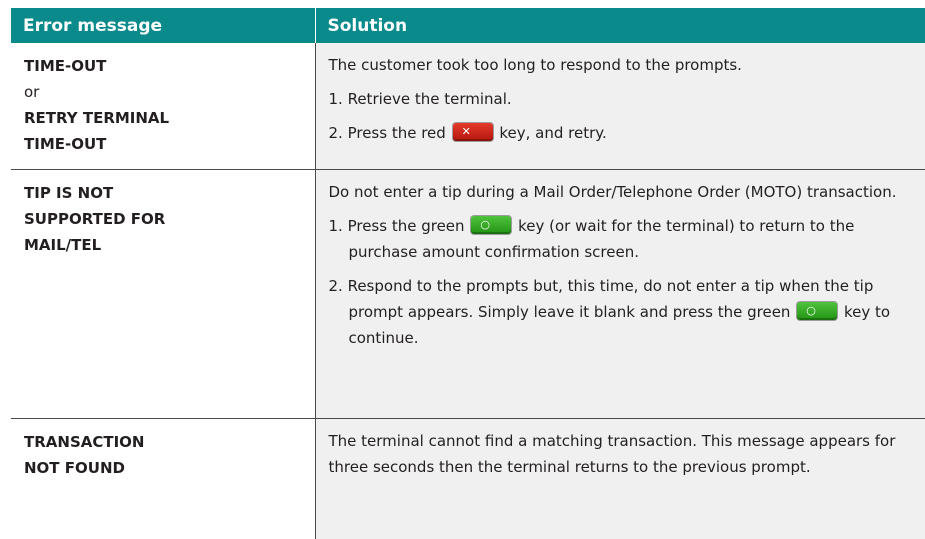 This screenshot has width=925, height=539. What do you see at coordinates (165, 118) in the screenshot?
I see `error-text: RETRY TERMINAL` at bounding box center [165, 118].